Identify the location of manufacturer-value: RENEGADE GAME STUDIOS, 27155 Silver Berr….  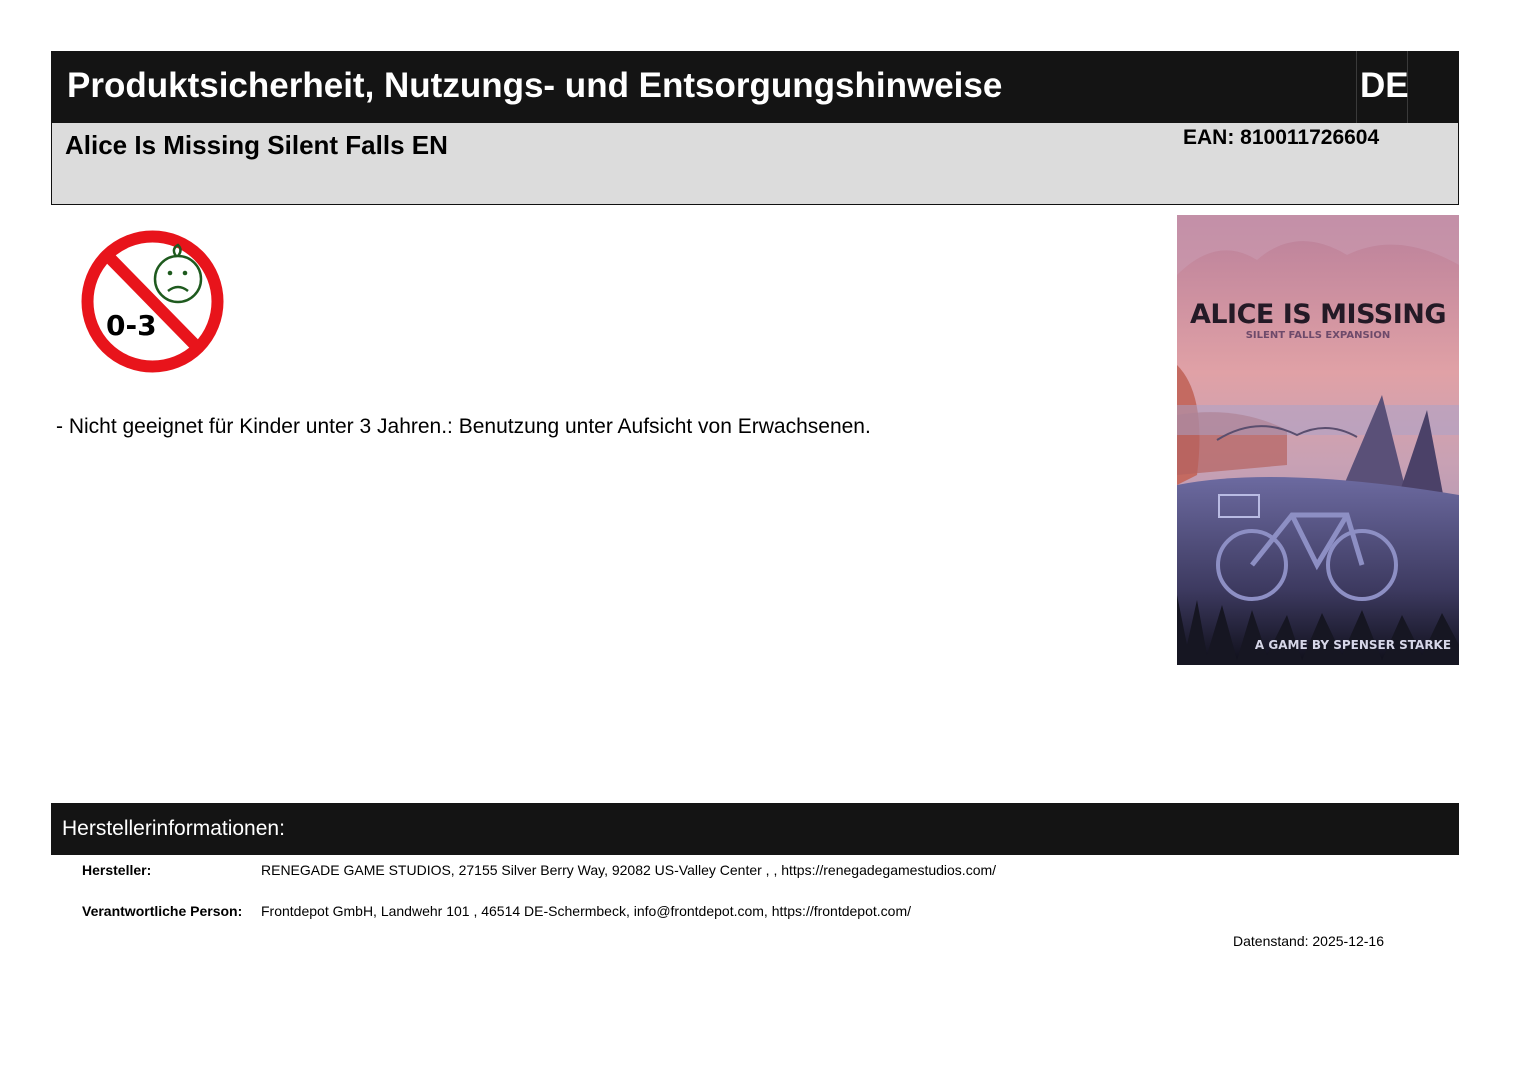
(629, 870).